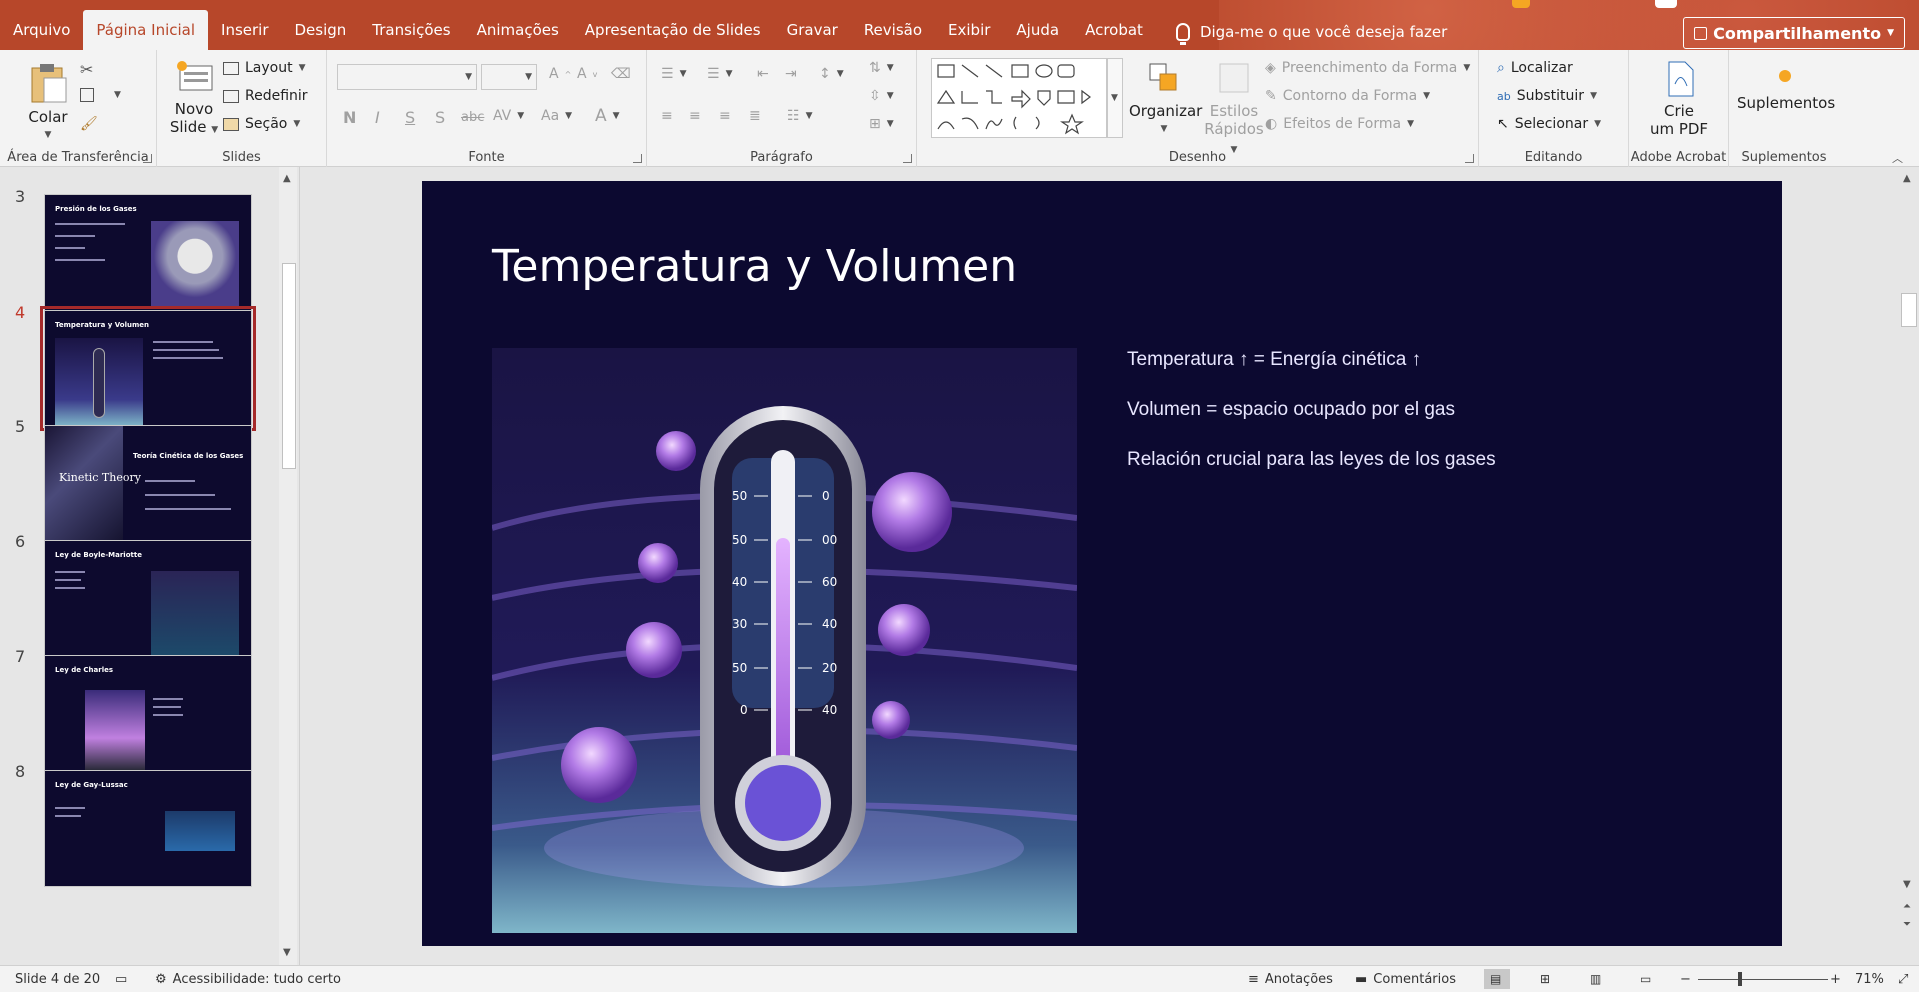 The width and height of the screenshot is (1919, 992). I want to click on increase-indent-button: ⇥, so click(791, 74).